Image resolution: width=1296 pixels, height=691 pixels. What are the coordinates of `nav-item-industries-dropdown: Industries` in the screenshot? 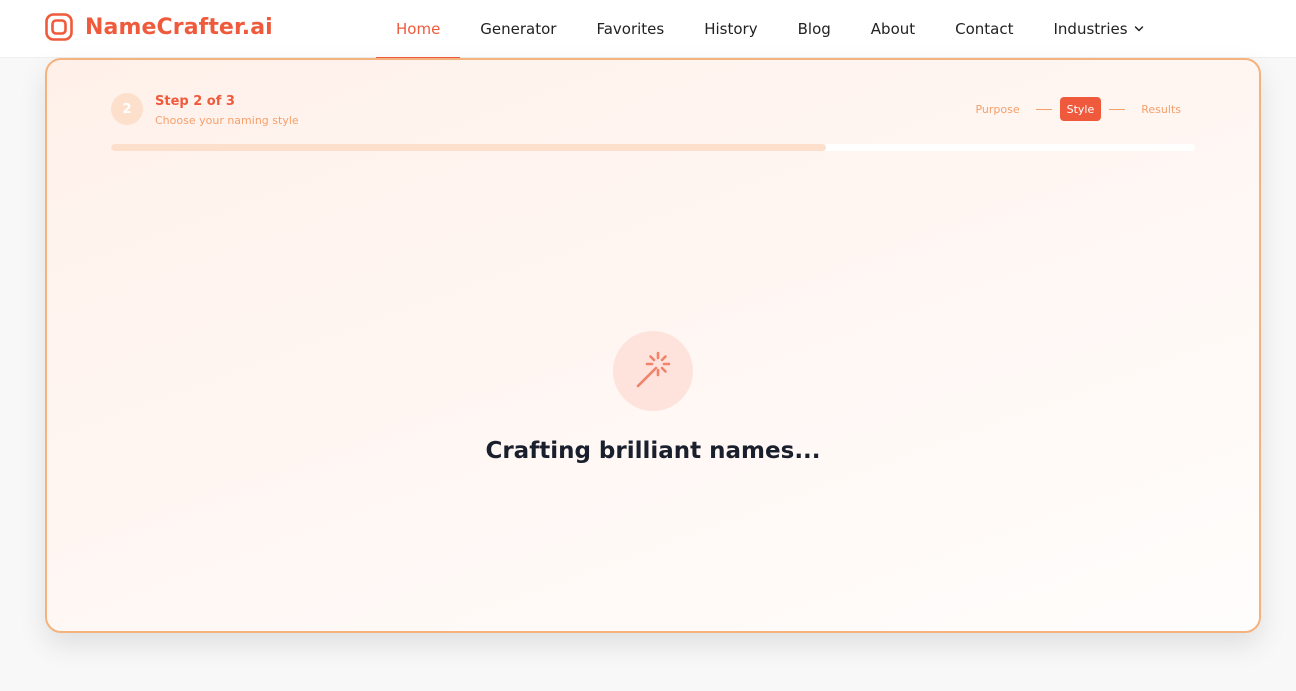 It's located at (1099, 29).